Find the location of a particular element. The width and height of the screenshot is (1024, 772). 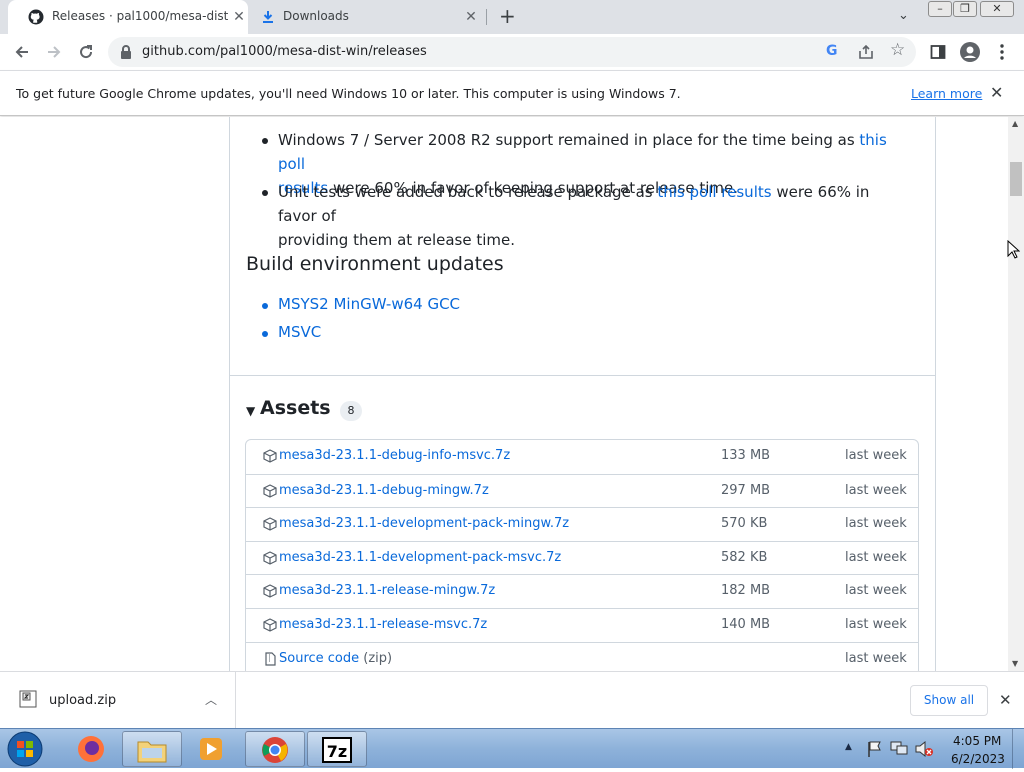

asset-size: 297 MB is located at coordinates (746, 490).